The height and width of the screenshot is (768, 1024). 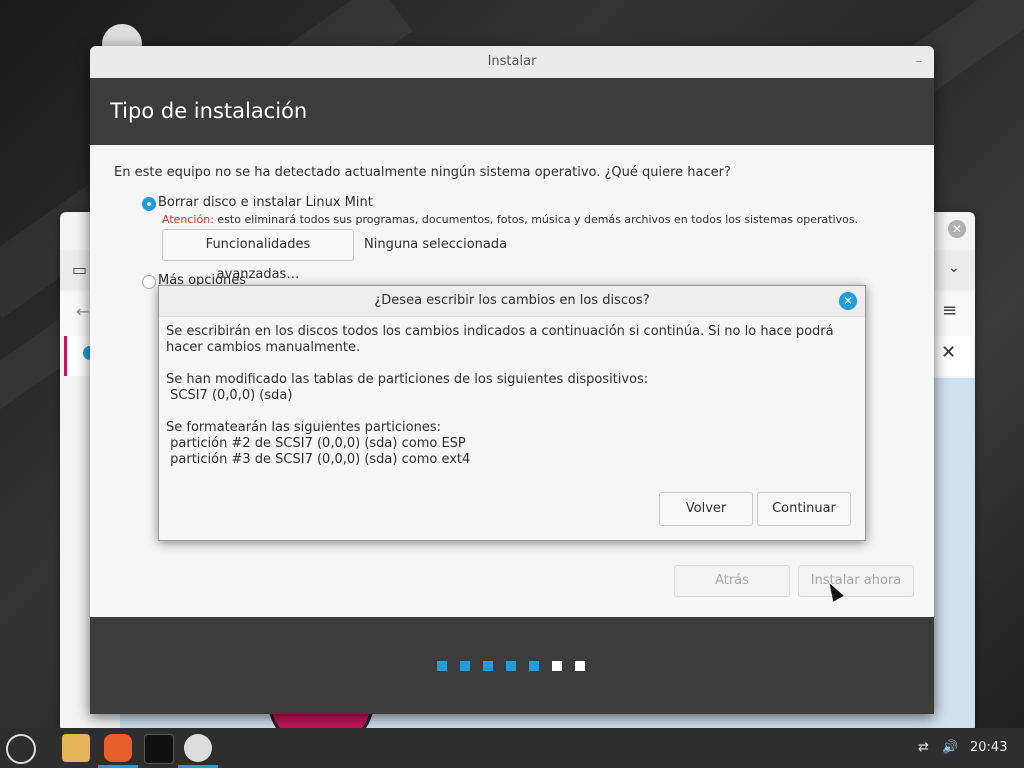 What do you see at coordinates (988, 748) in the screenshot?
I see `clock: 20:43` at bounding box center [988, 748].